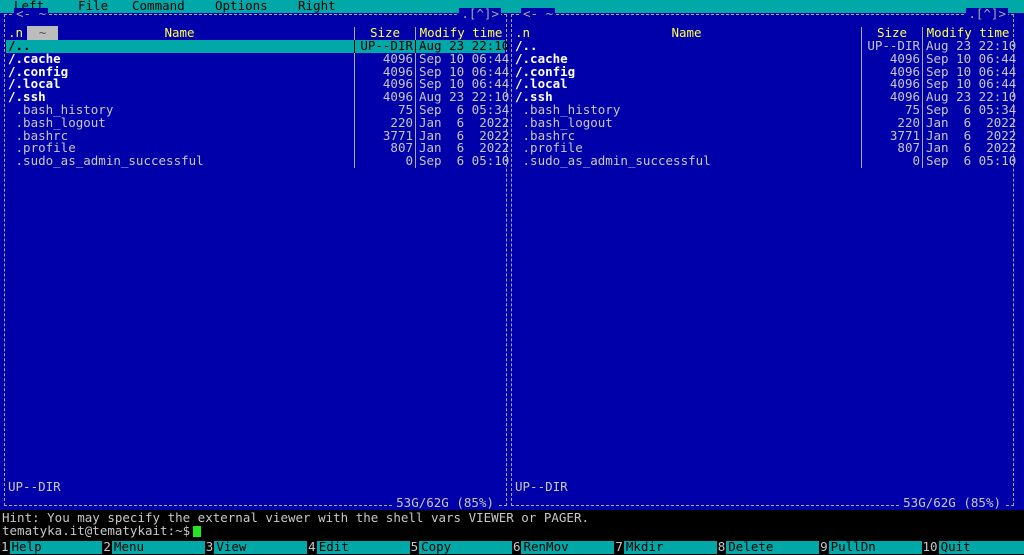  Describe the element at coordinates (106, 161) in the screenshot. I see `file-name: .sudo_as_admin_successful` at that location.